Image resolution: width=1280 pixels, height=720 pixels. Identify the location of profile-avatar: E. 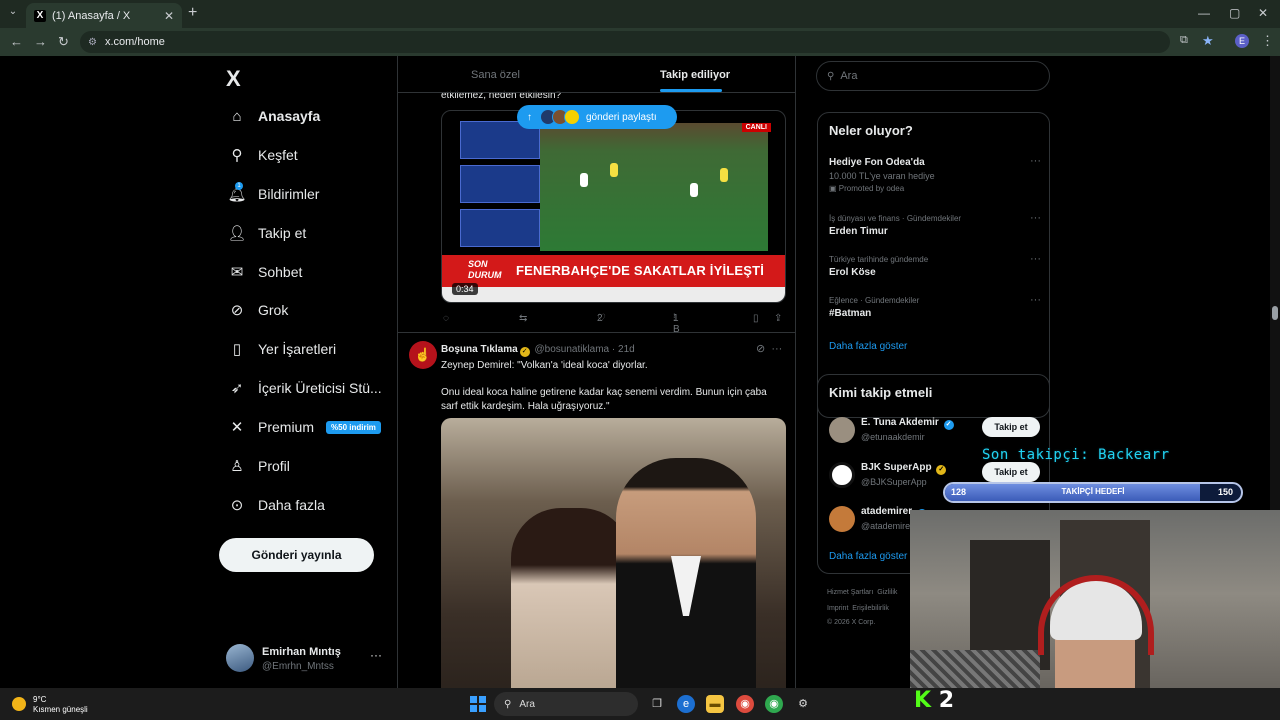
(1242, 41).